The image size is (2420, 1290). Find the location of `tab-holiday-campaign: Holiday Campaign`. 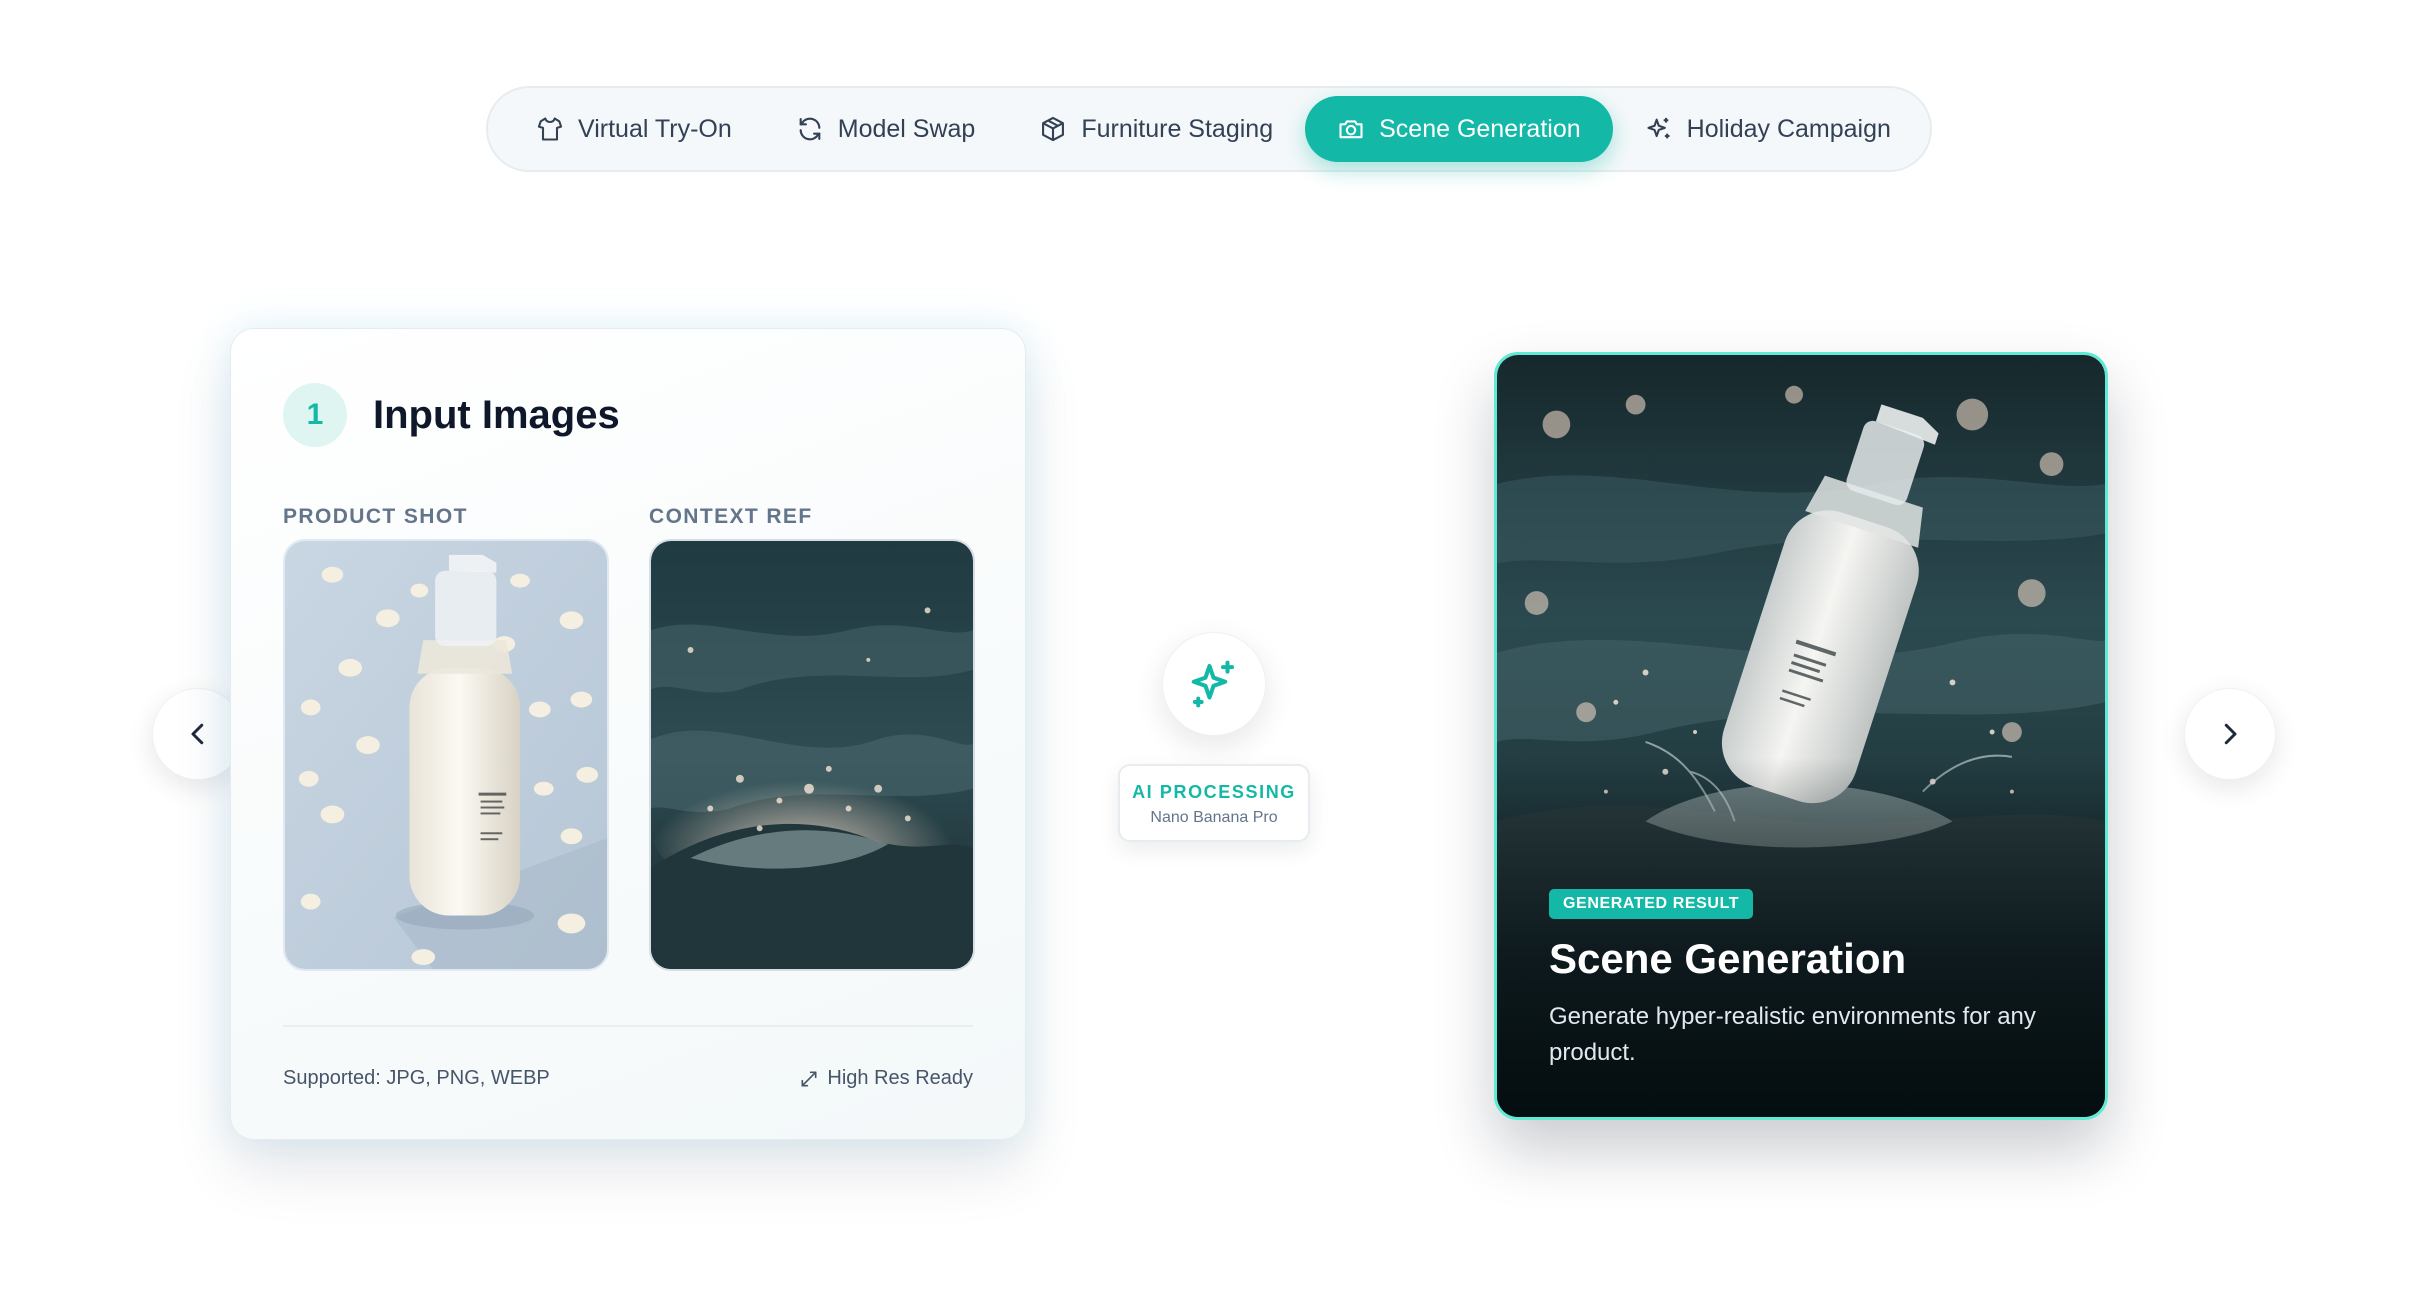

tab-holiday-campaign: Holiday Campaign is located at coordinates (1768, 129).